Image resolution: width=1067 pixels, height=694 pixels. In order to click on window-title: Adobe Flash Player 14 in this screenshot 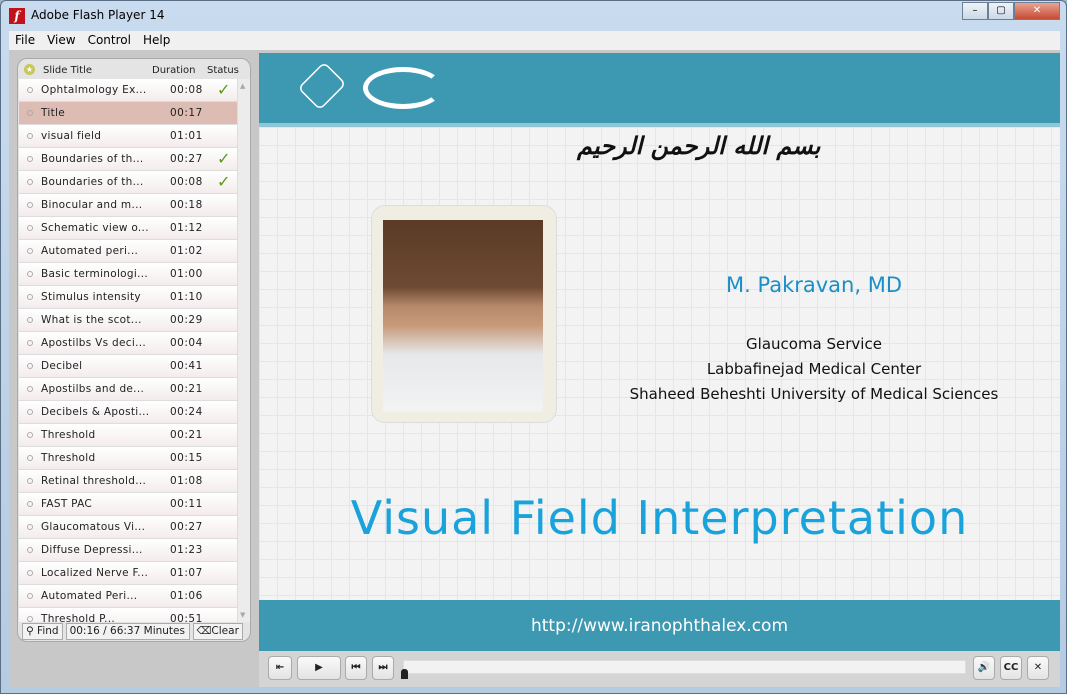, I will do `click(98, 15)`.